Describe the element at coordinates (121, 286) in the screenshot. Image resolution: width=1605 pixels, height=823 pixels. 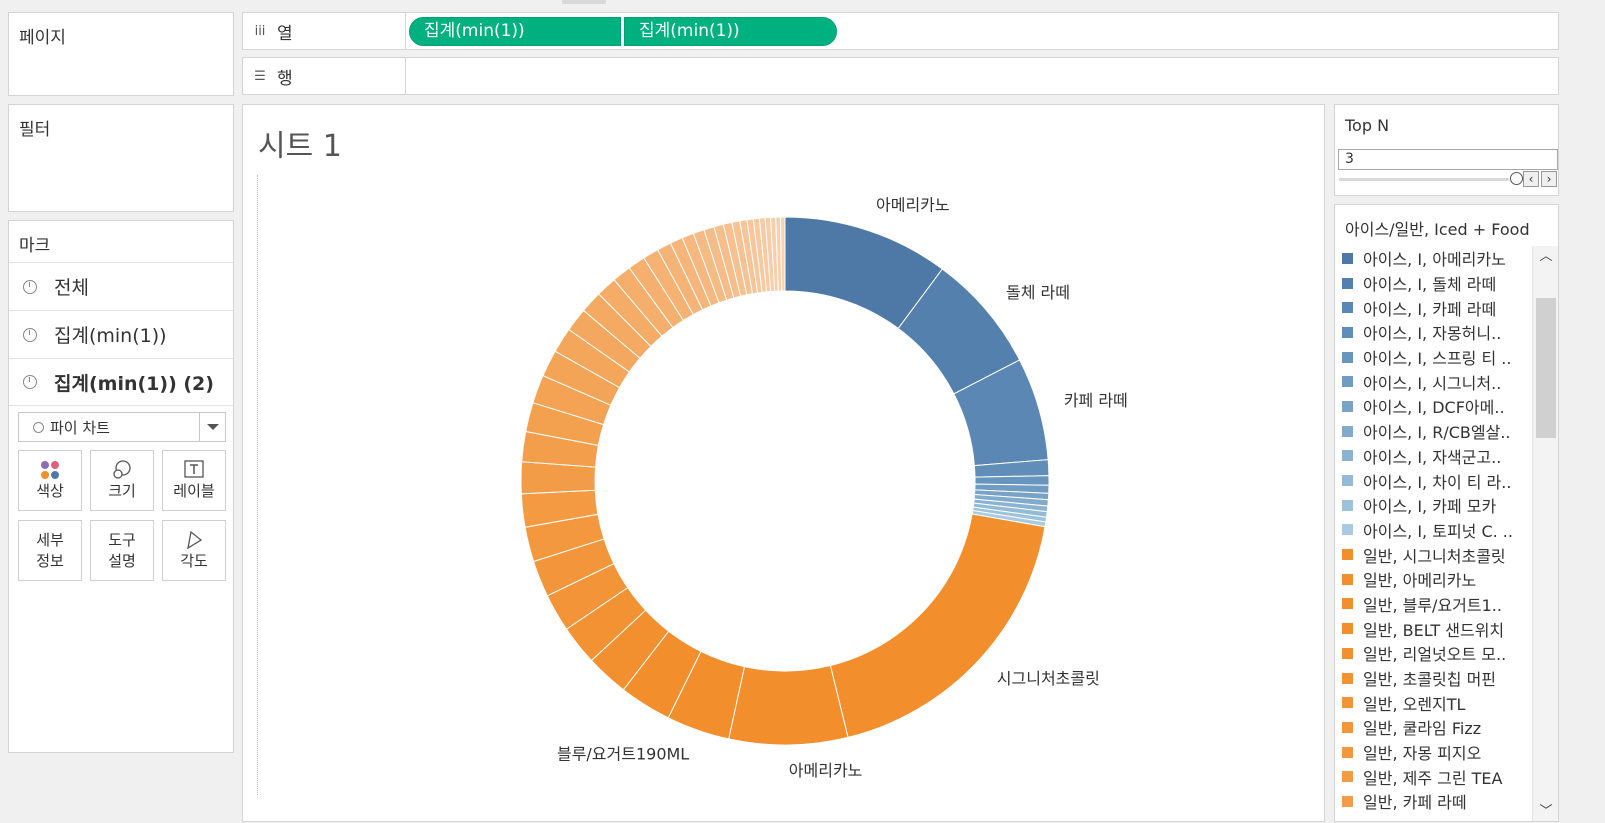
I see `marks-row-all: 전체` at that location.